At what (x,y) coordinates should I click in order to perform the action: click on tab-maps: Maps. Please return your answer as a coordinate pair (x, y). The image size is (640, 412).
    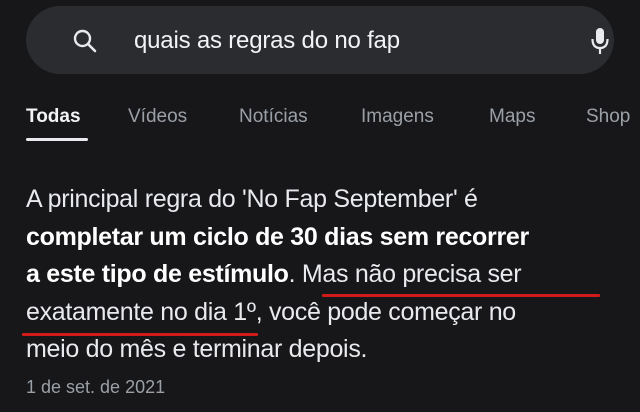
    Looking at the image, I should click on (512, 117).